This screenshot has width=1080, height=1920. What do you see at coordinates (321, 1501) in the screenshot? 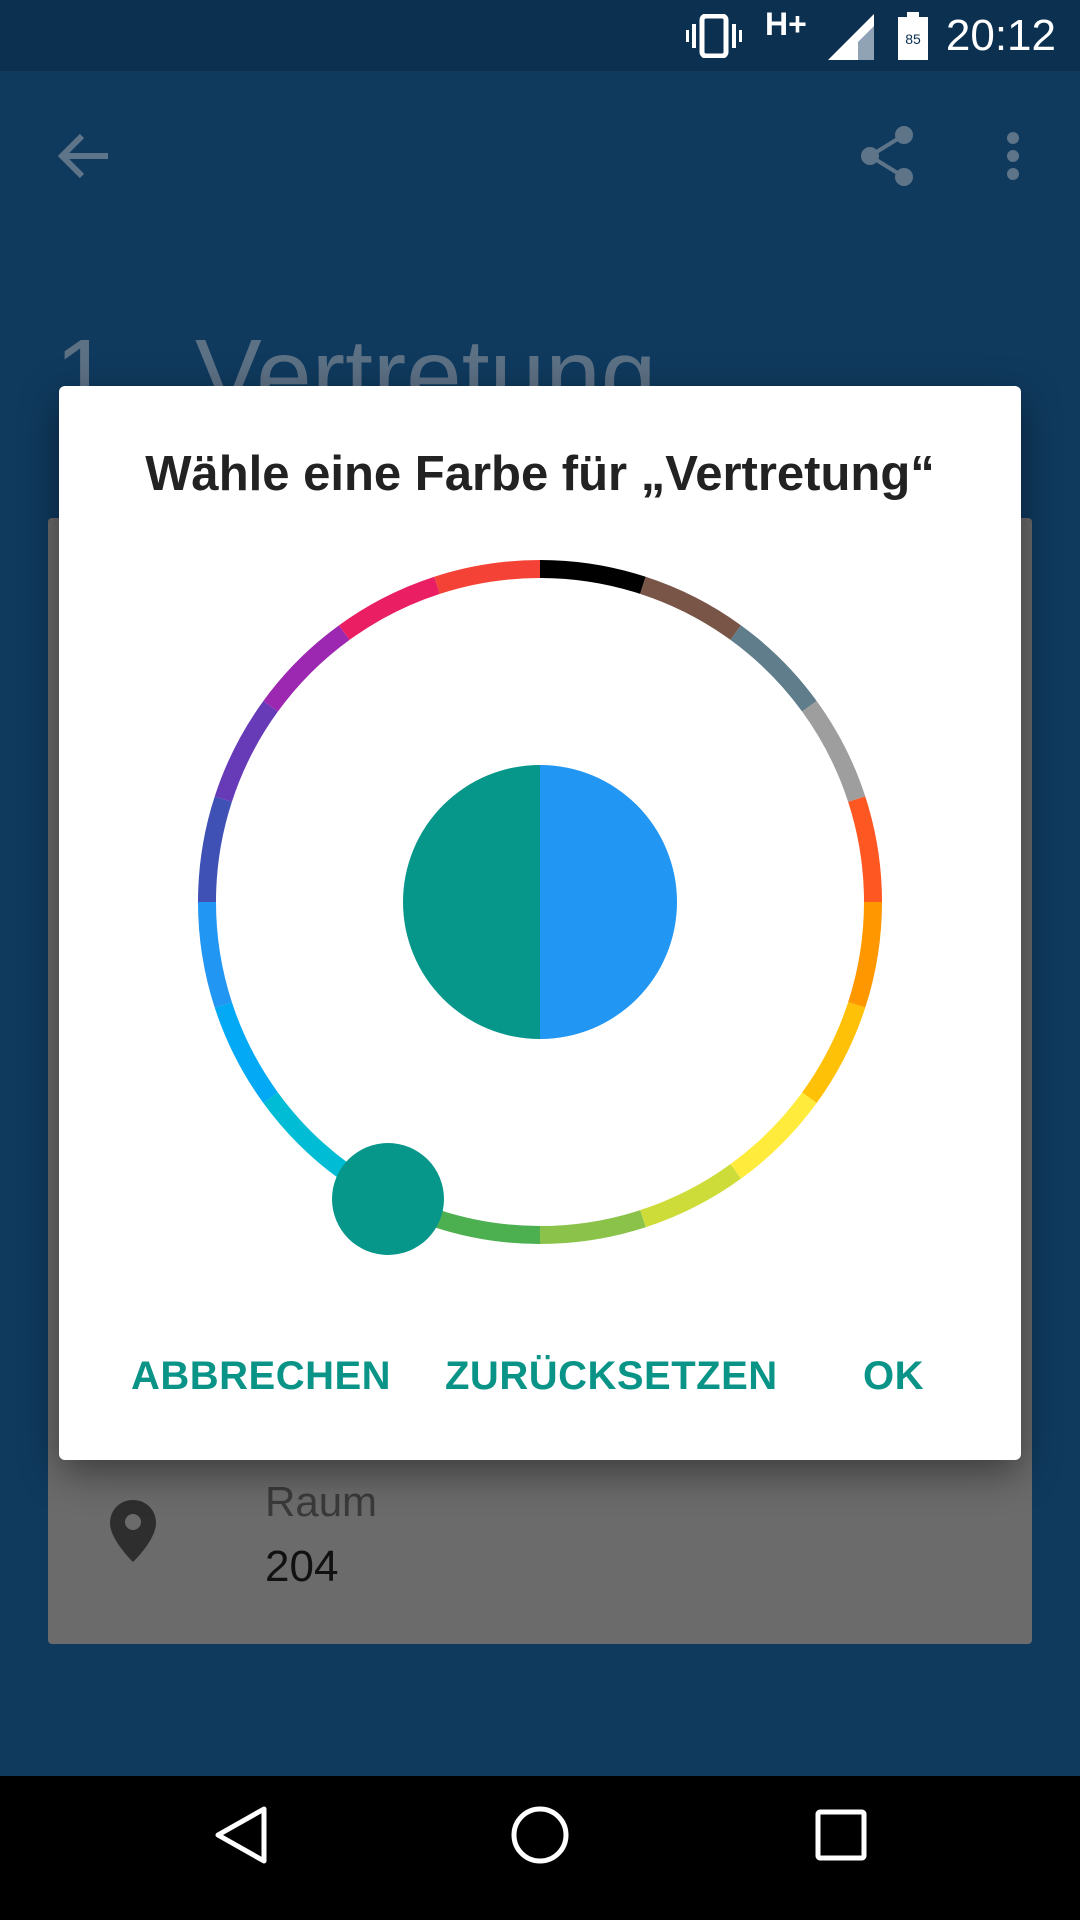
I see `room-label: Raum` at bounding box center [321, 1501].